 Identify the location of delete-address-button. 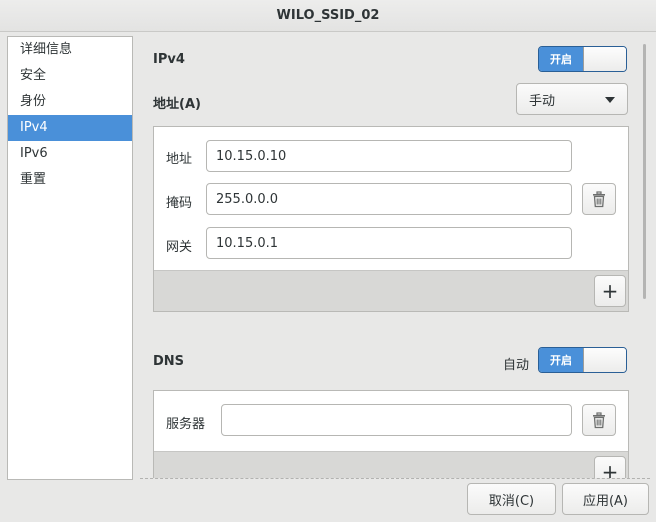
(599, 199).